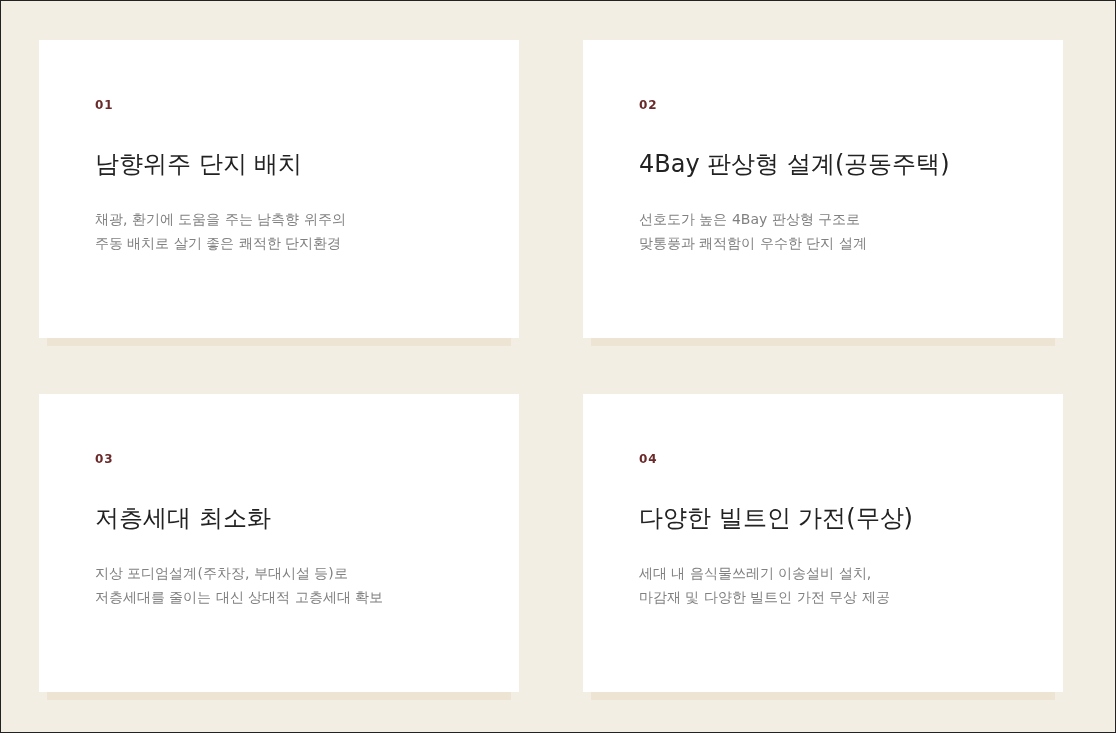 The height and width of the screenshot is (733, 1116). Describe the element at coordinates (794, 164) in the screenshot. I see `feature-title: 4Bay 판상형 설계(공동주택)` at that location.